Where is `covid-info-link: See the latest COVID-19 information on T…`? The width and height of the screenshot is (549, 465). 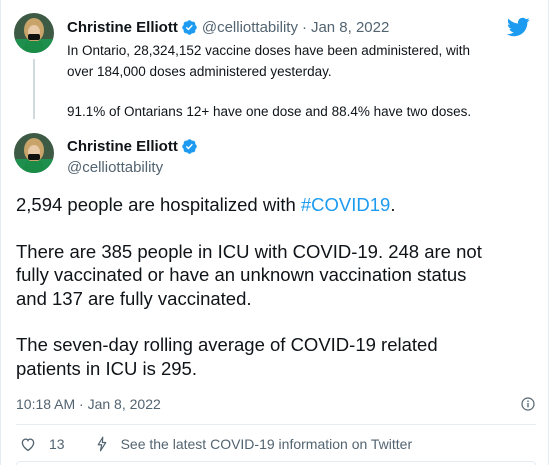 covid-info-link: See the latest COVID-19 information on T… is located at coordinates (253, 444).